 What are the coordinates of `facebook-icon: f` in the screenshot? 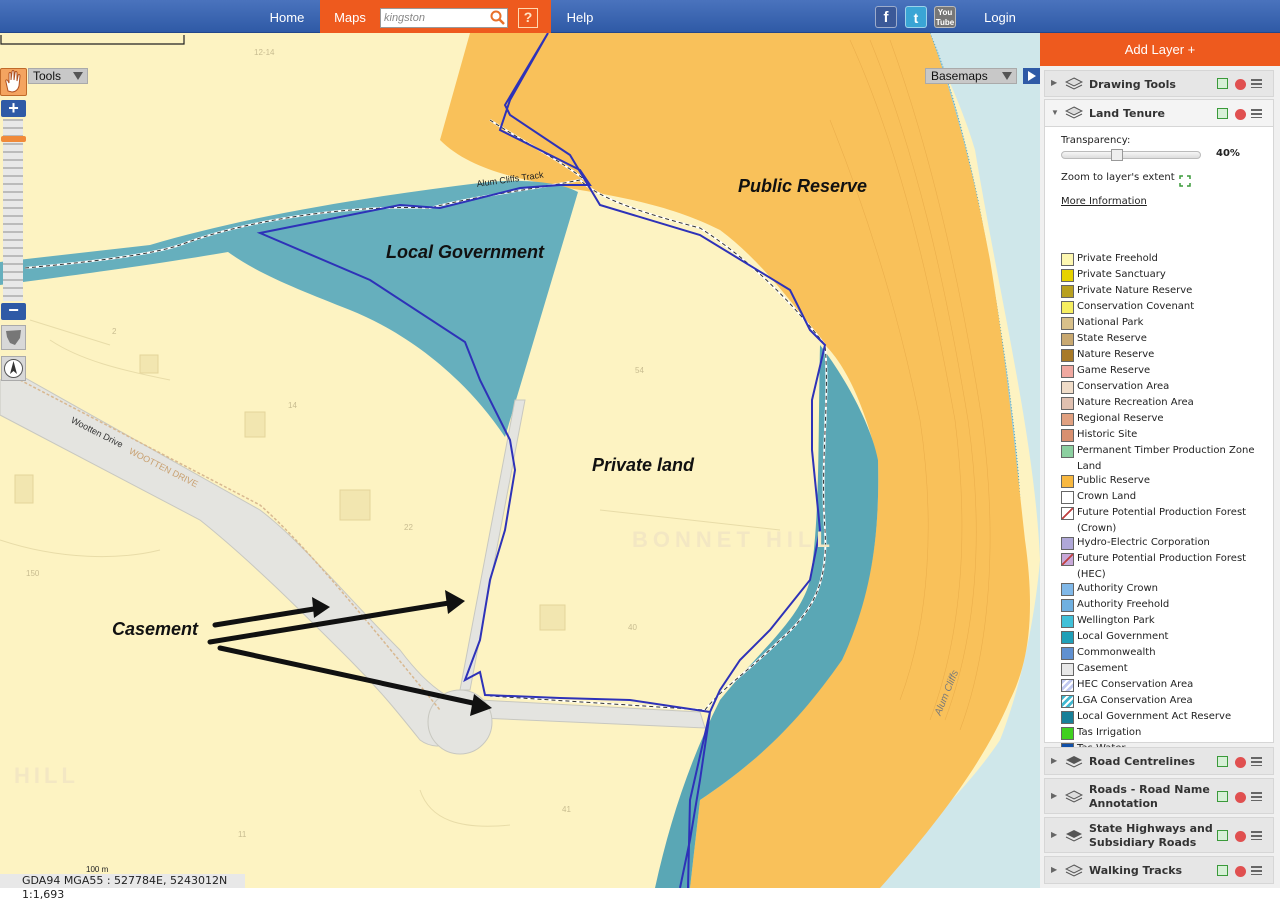 It's located at (886, 17).